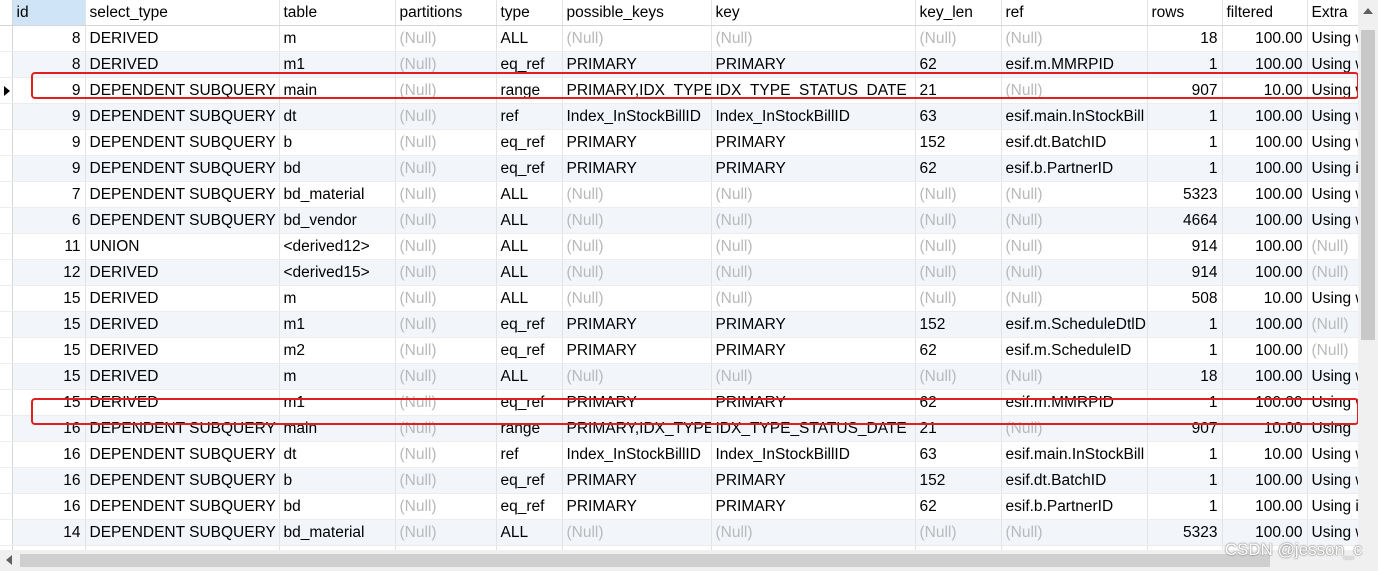 The image size is (1378, 571). Describe the element at coordinates (637, 428) in the screenshot. I see `cell-possible-keys: PRIMARY,IDX_TYPE_` at that location.